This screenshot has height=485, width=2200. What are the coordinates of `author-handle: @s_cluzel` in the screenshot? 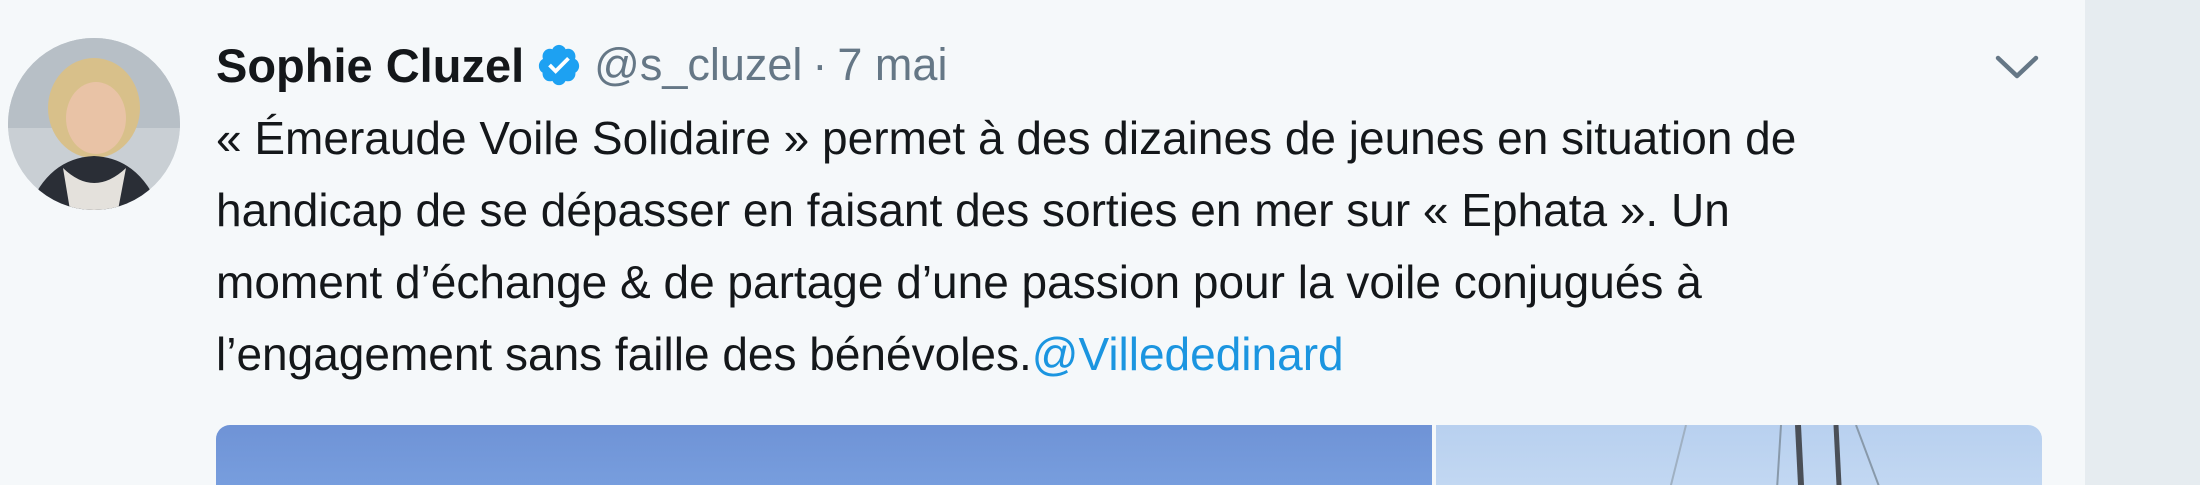 It's located at (698, 65).